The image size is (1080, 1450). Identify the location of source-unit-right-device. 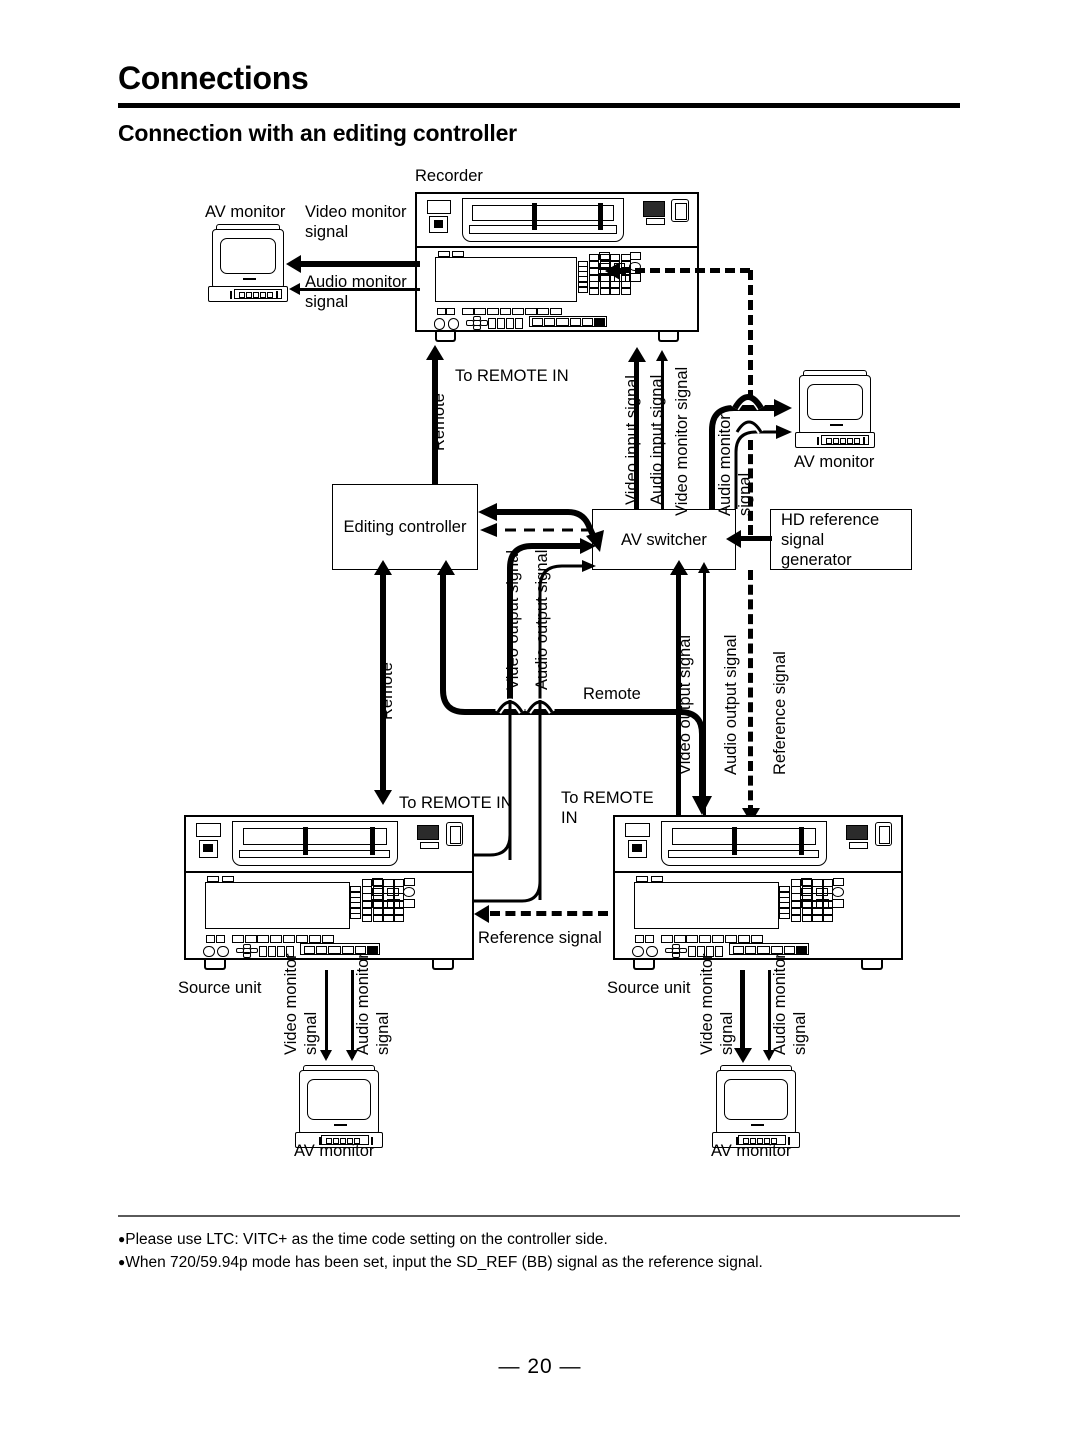
(758, 892).